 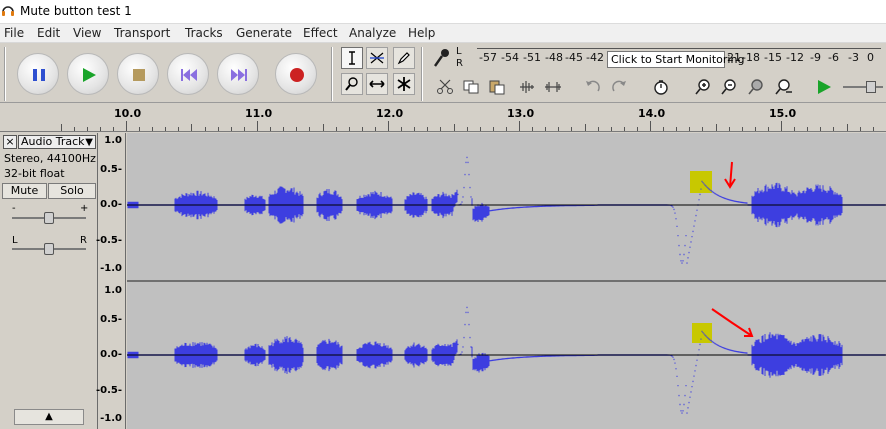 I want to click on scale-label: -1.0, so click(x=111, y=418).